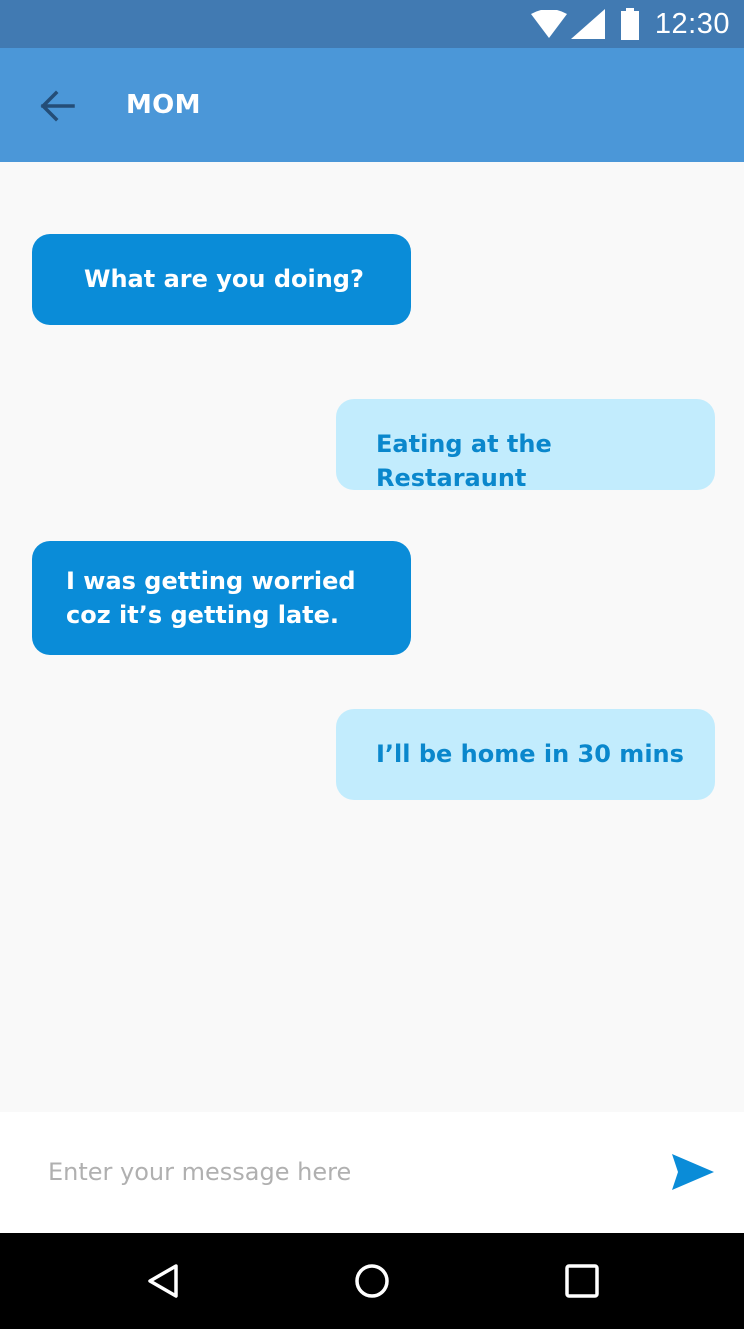 This screenshot has height=1329, width=744. What do you see at coordinates (163, 105) in the screenshot?
I see `conversation-title: MOM` at bounding box center [163, 105].